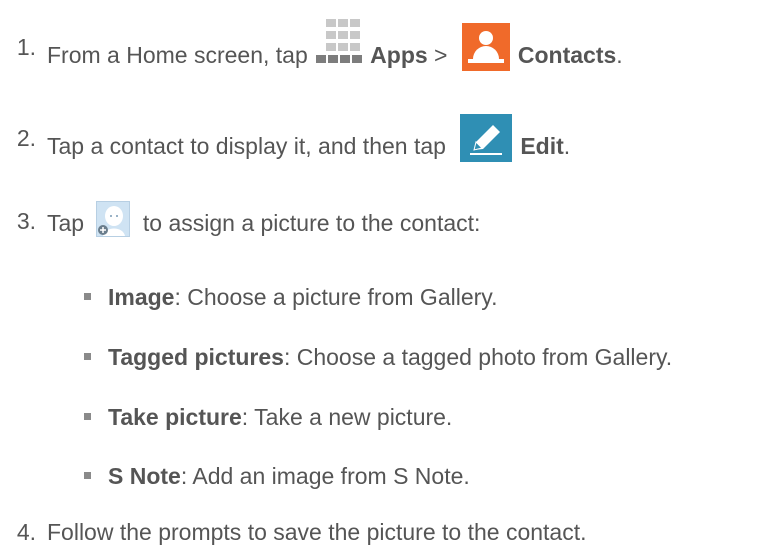 Image resolution: width=764 pixels, height=548 pixels. What do you see at coordinates (325, 476) in the screenshot?
I see `option-desc: : Add an image from S Note.` at bounding box center [325, 476].